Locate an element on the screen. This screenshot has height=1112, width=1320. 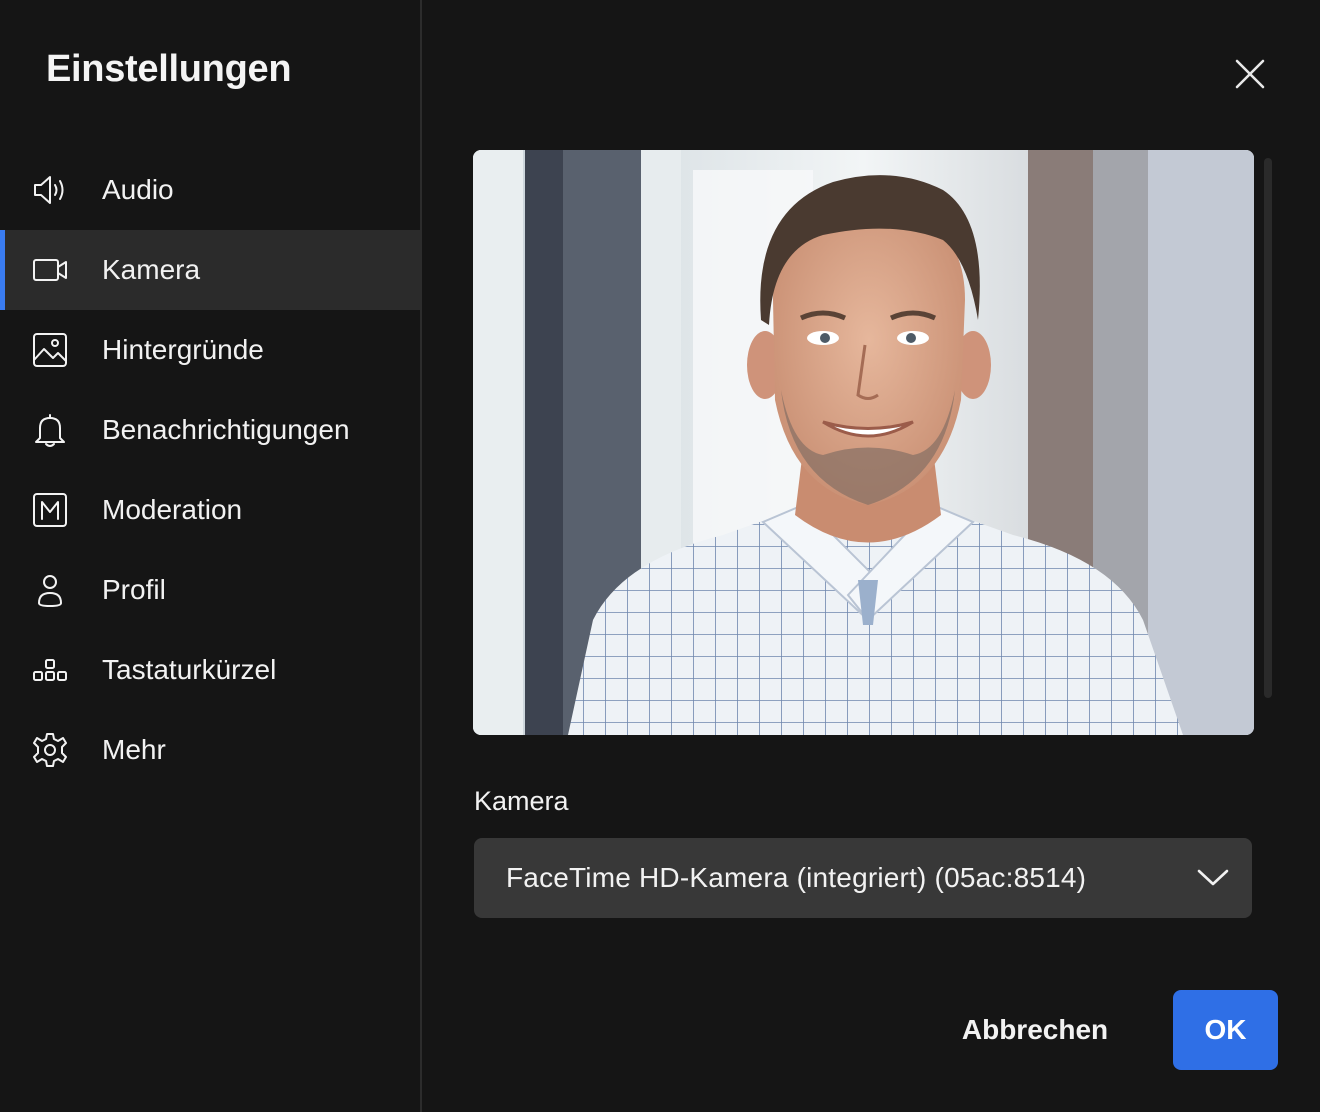
close-button is located at coordinates (1250, 74).